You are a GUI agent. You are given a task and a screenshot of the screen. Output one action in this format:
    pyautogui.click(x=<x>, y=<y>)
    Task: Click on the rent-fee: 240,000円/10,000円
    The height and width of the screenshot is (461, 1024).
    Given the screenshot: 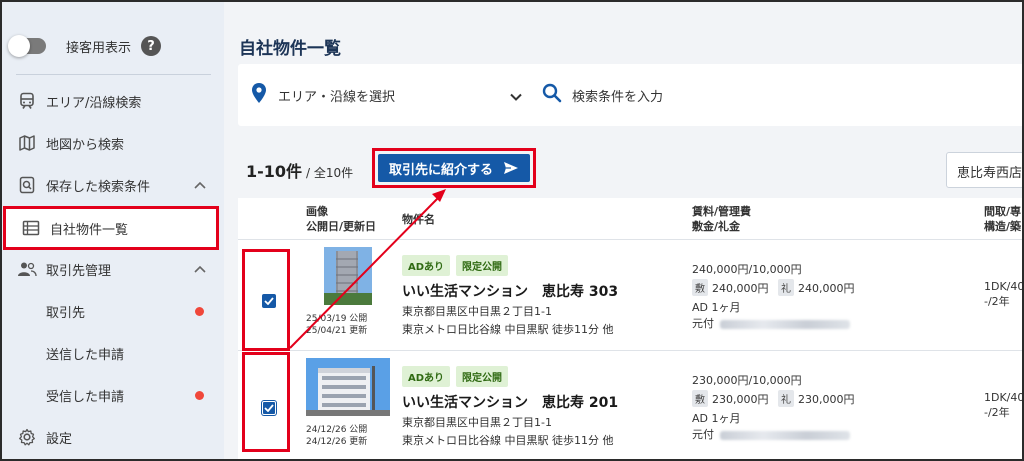 What is the action you would take?
    pyautogui.click(x=747, y=269)
    